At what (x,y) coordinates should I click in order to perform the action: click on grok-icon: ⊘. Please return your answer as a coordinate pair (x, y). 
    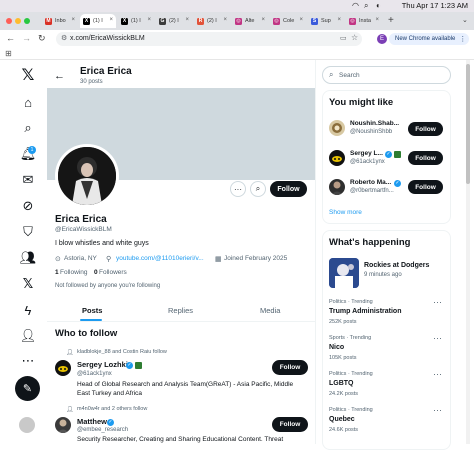
    Looking at the image, I should click on (28, 206).